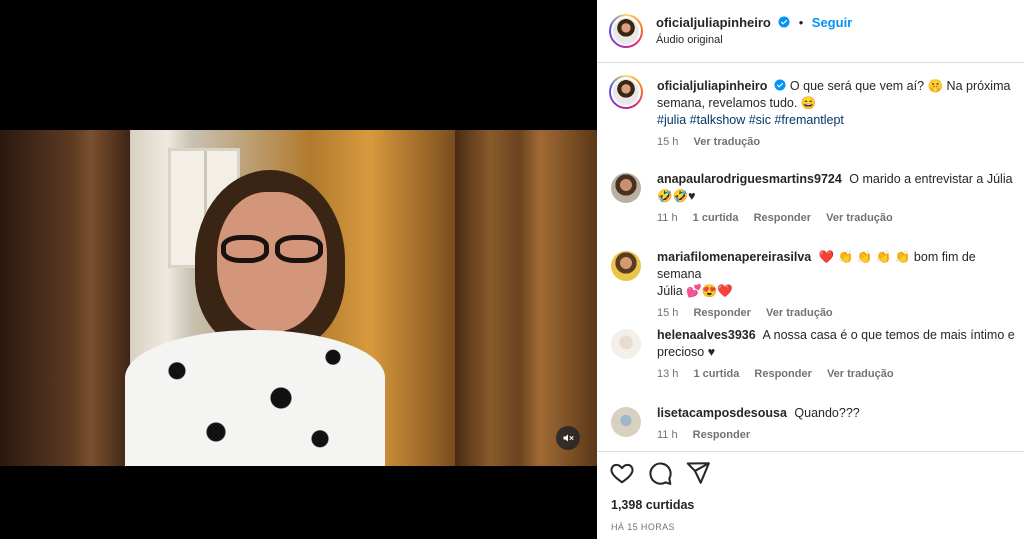 The image size is (1024, 539). I want to click on comment-icon, so click(660, 473).